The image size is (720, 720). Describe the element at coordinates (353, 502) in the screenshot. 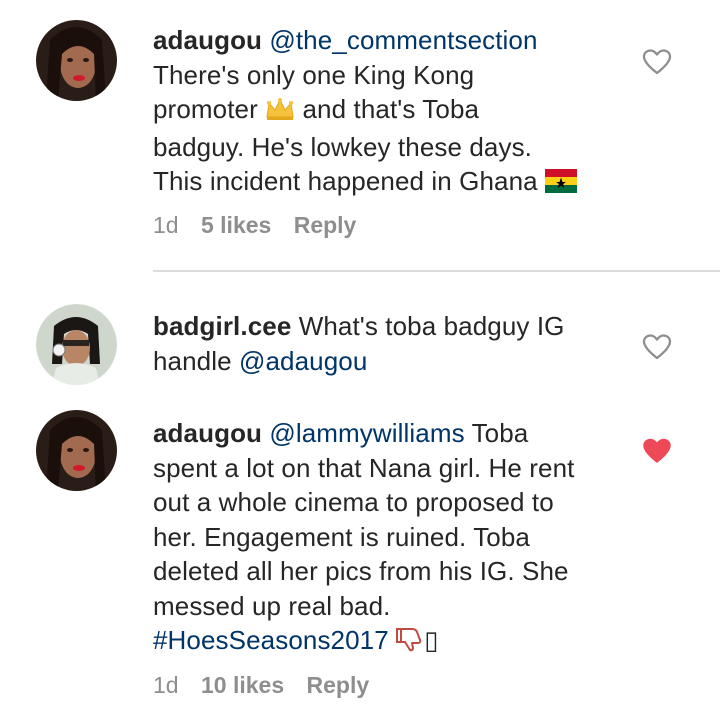

I see `comment-line: out a whole cinema to proposed to` at that location.